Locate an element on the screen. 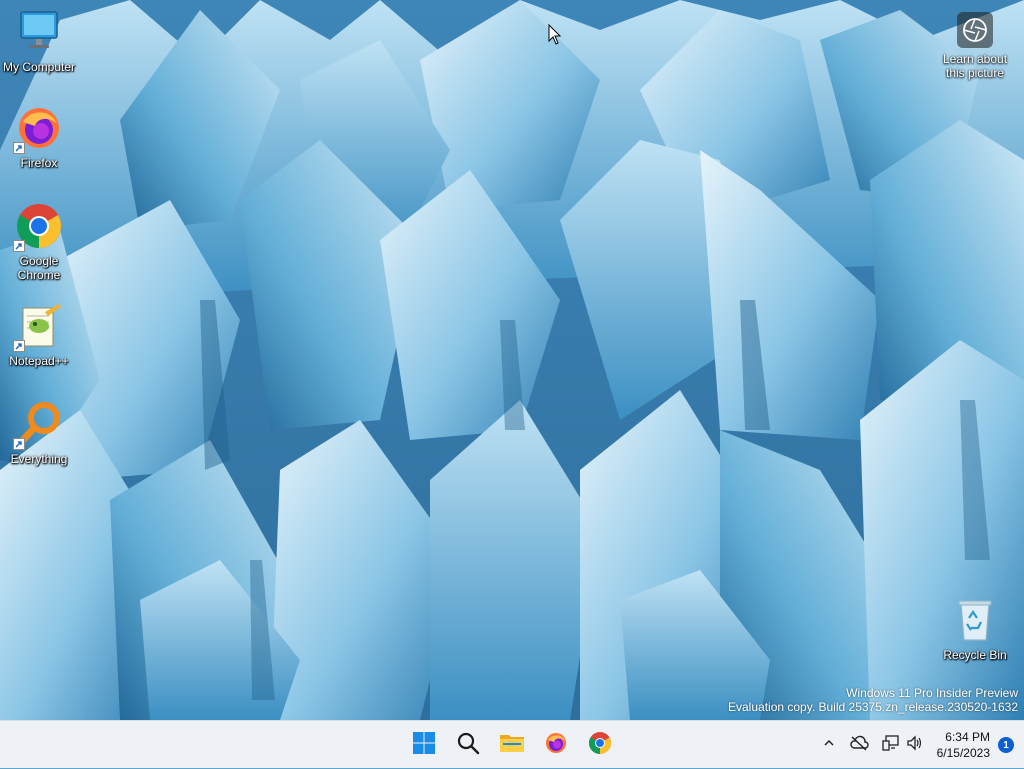 This screenshot has height=769, width=1024. network-icon is located at coordinates (890, 745).